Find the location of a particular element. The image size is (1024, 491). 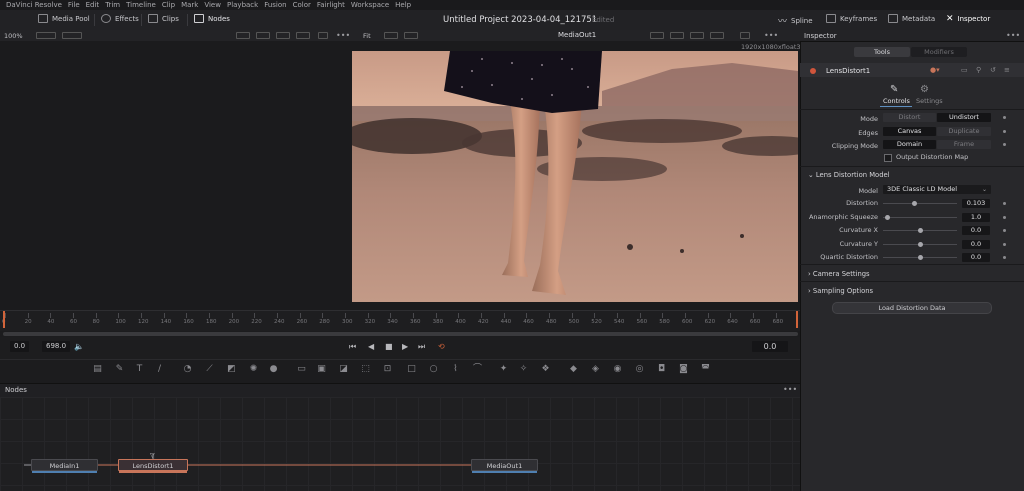

menu-file: File is located at coordinates (74, 5).